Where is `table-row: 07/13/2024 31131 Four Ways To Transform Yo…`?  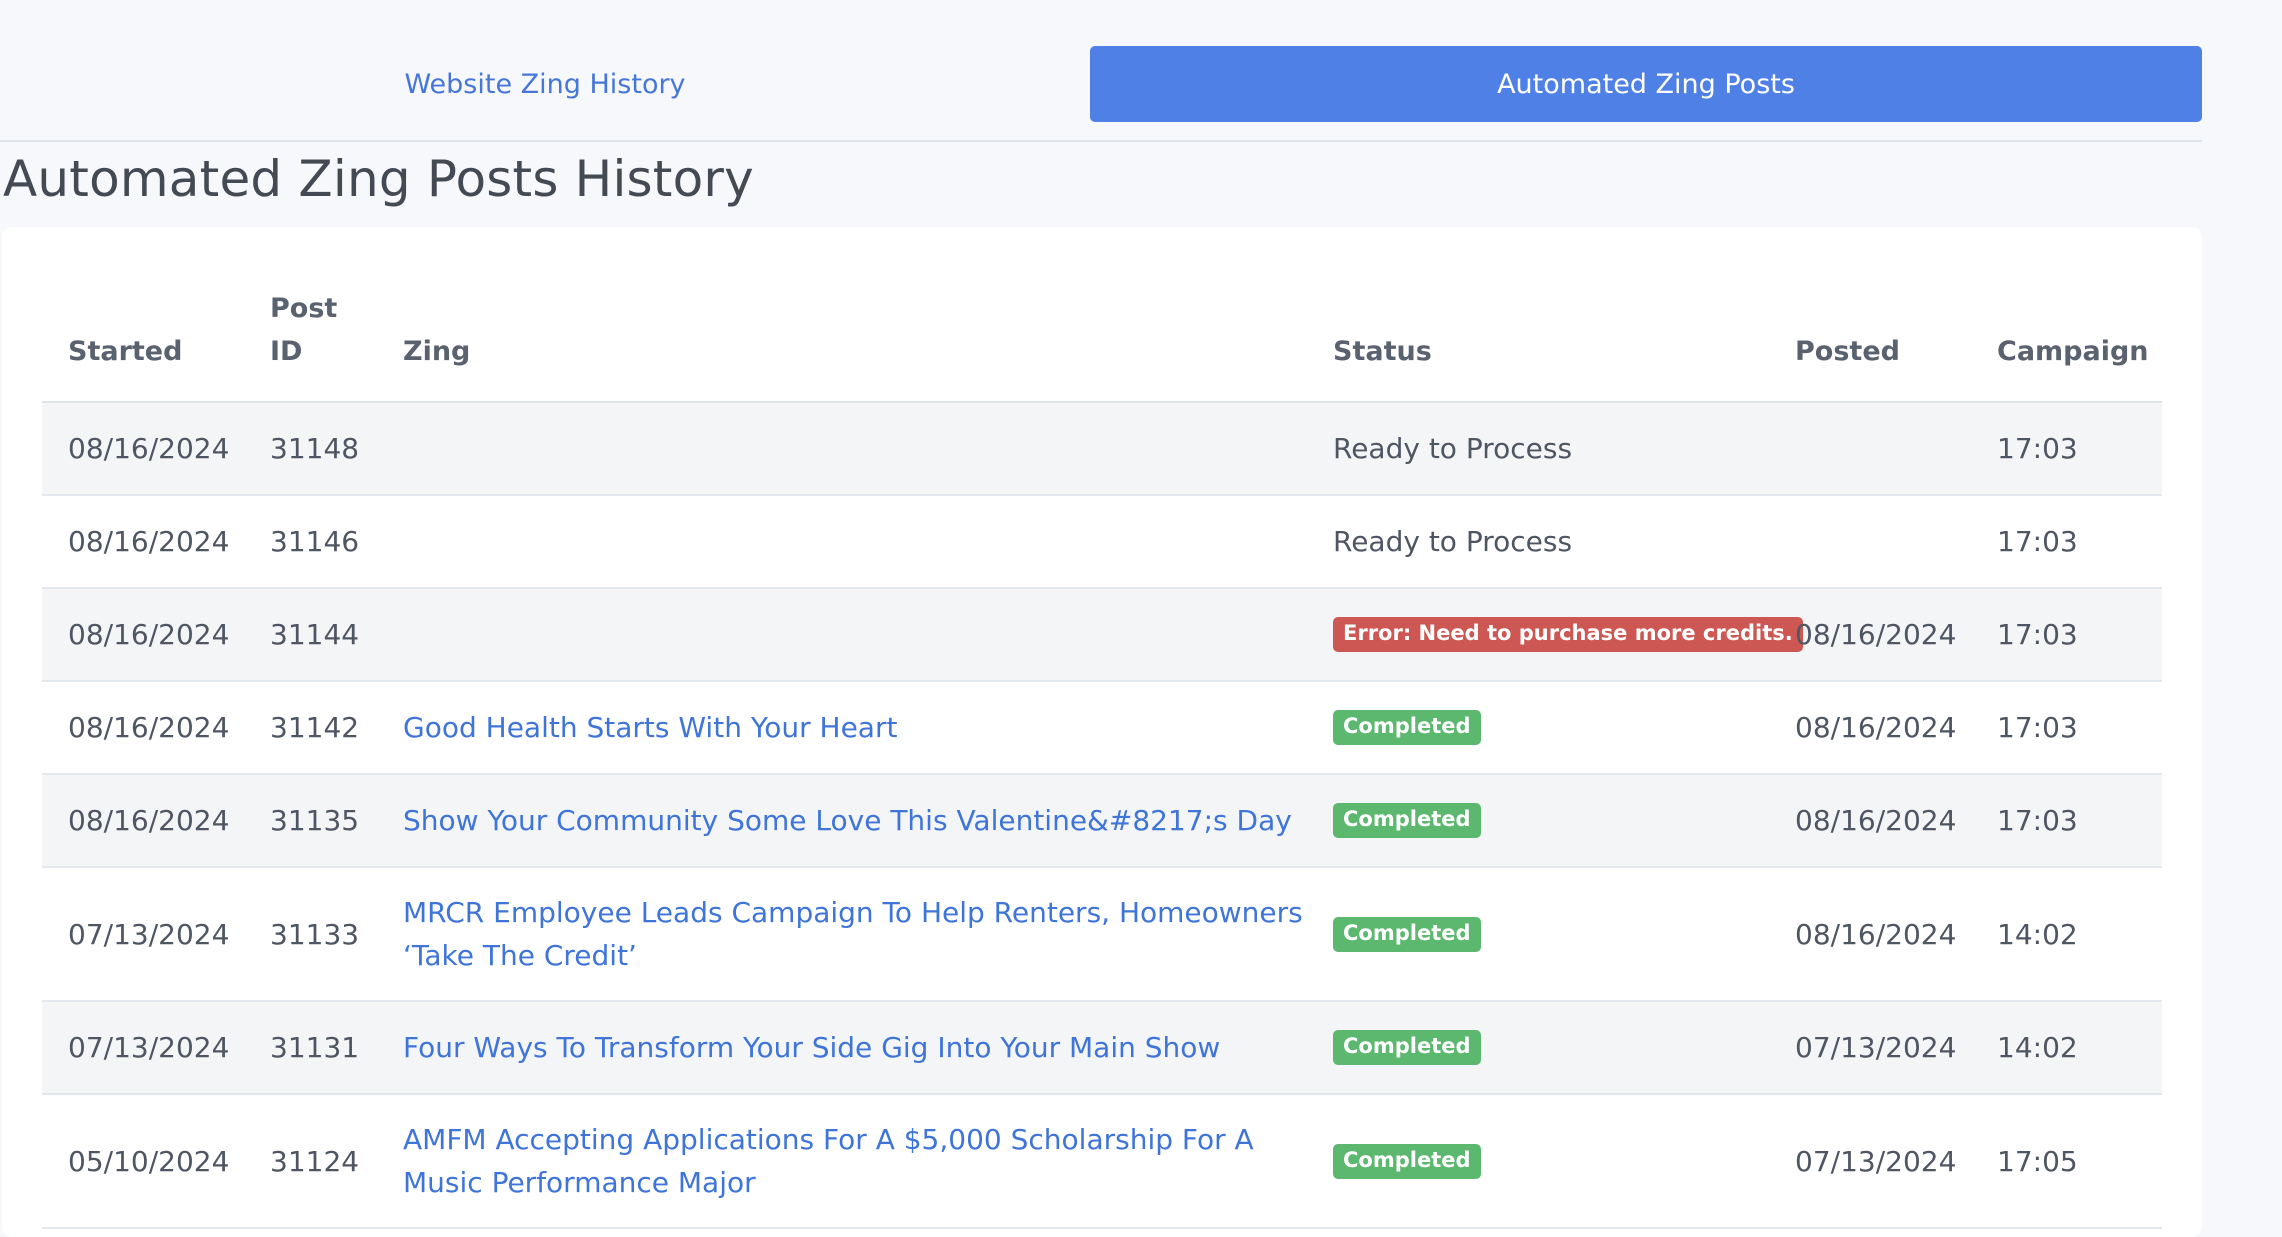 table-row: 07/13/2024 31131 Four Ways To Transform Yo… is located at coordinates (1102, 1048).